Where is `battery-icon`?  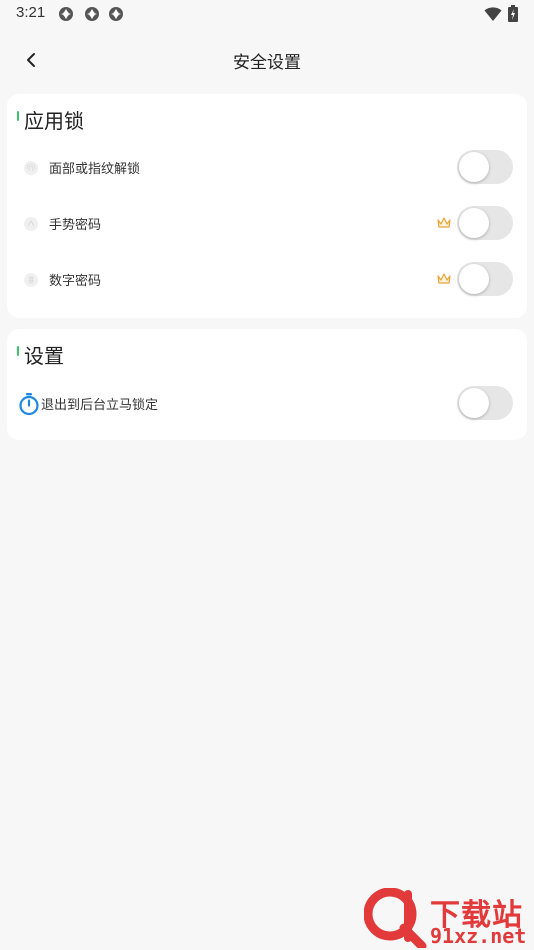
battery-icon is located at coordinates (513, 13).